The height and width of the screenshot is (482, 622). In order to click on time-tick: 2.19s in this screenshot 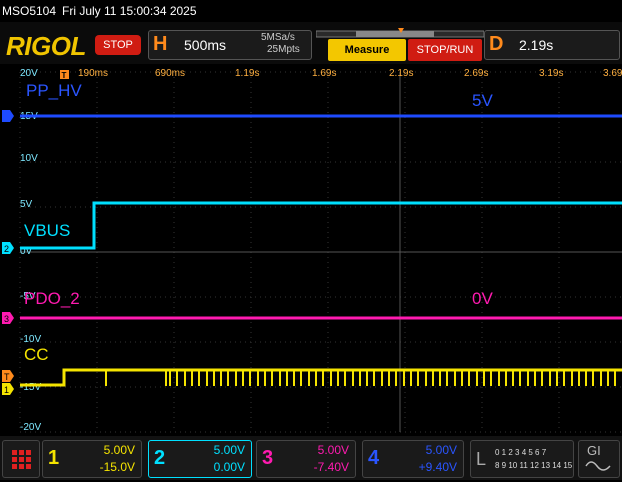, I will do `click(401, 73)`.